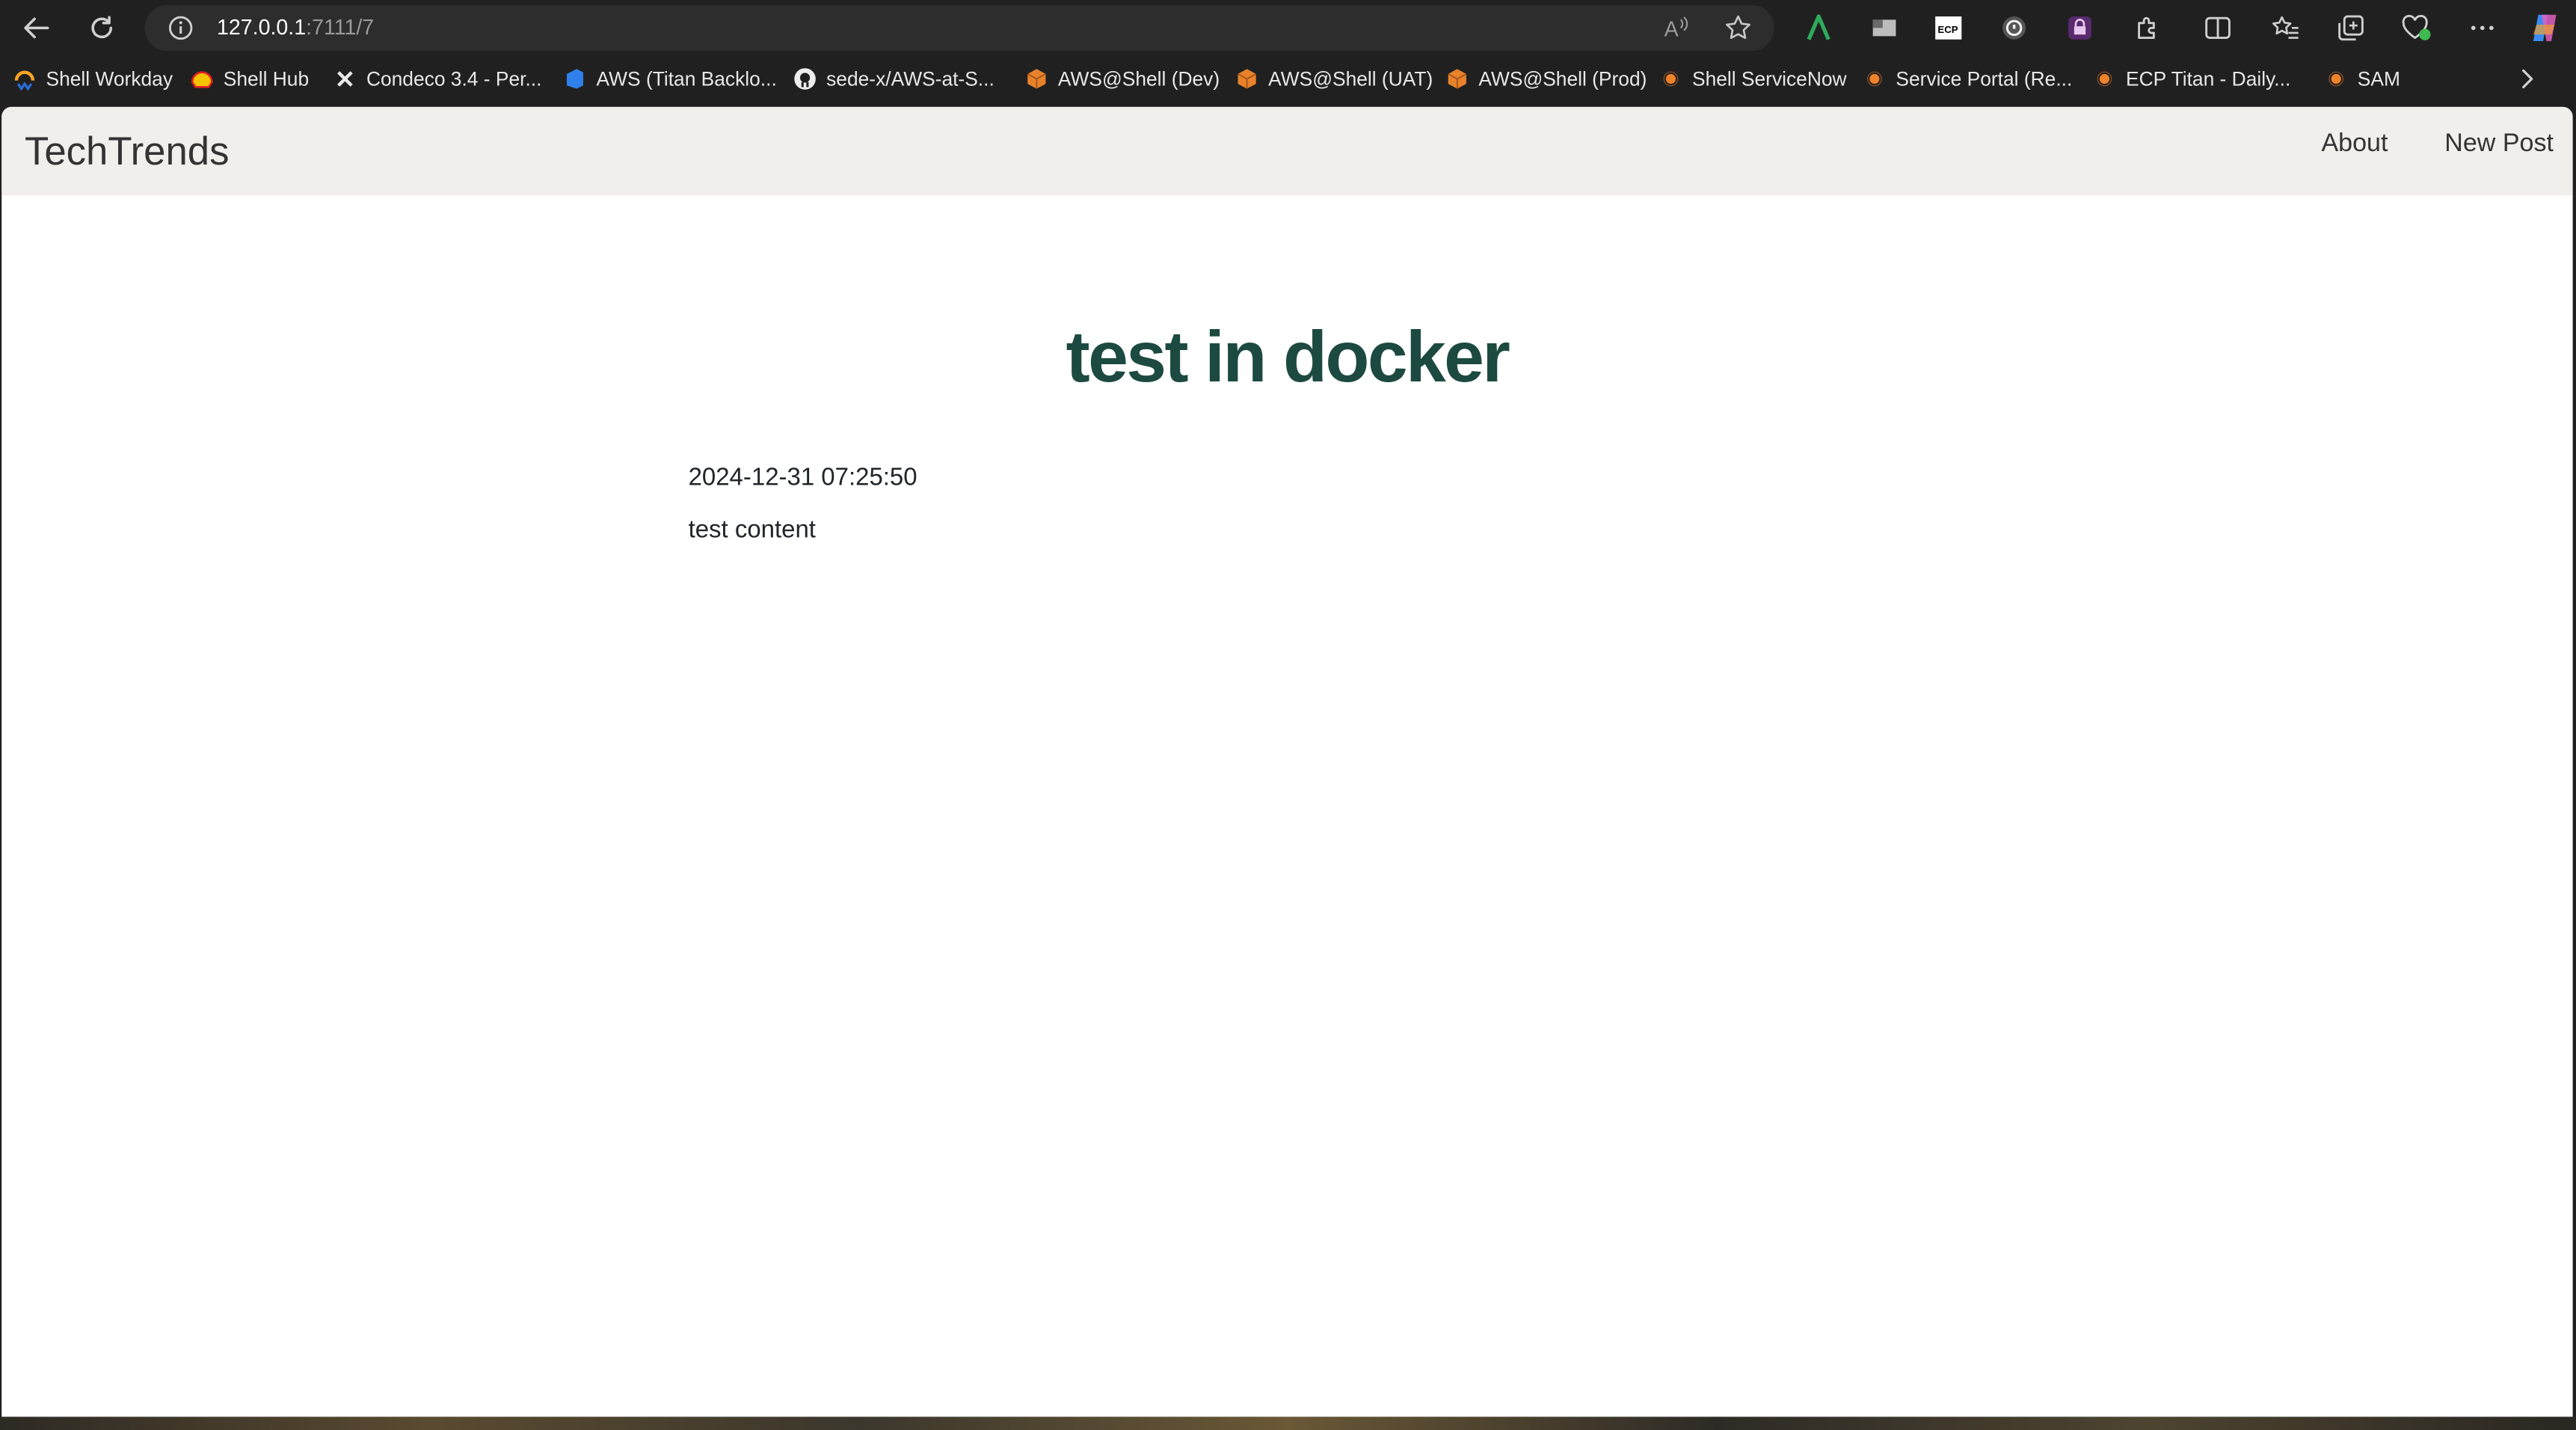  Describe the element at coordinates (2147, 28) in the screenshot. I see `extensions-icon` at that location.